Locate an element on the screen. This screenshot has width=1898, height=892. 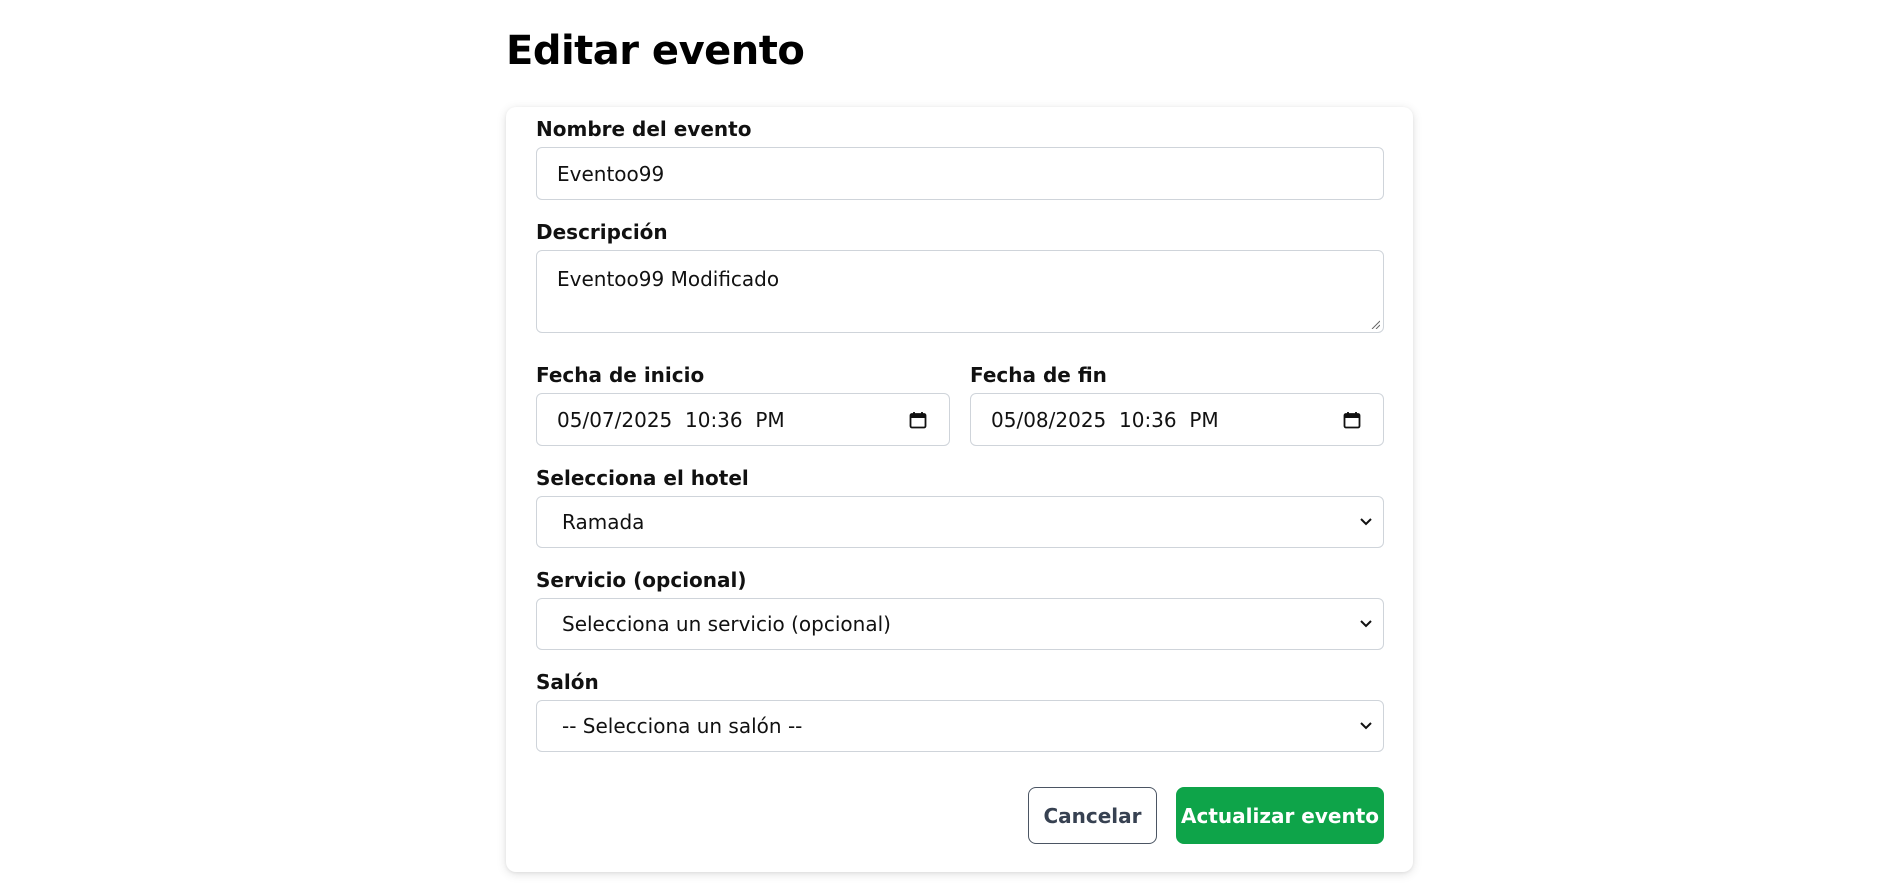
description-label: Descripción is located at coordinates (602, 232).